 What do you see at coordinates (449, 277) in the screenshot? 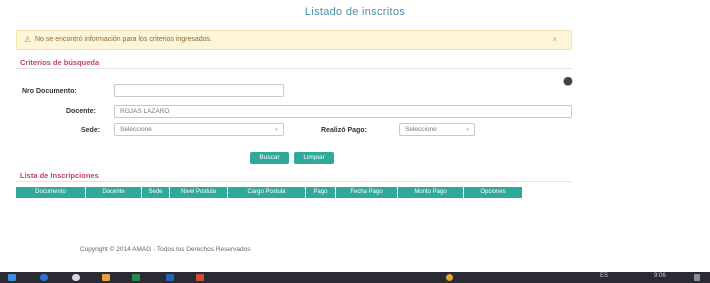
I see `network-icon` at bounding box center [449, 277].